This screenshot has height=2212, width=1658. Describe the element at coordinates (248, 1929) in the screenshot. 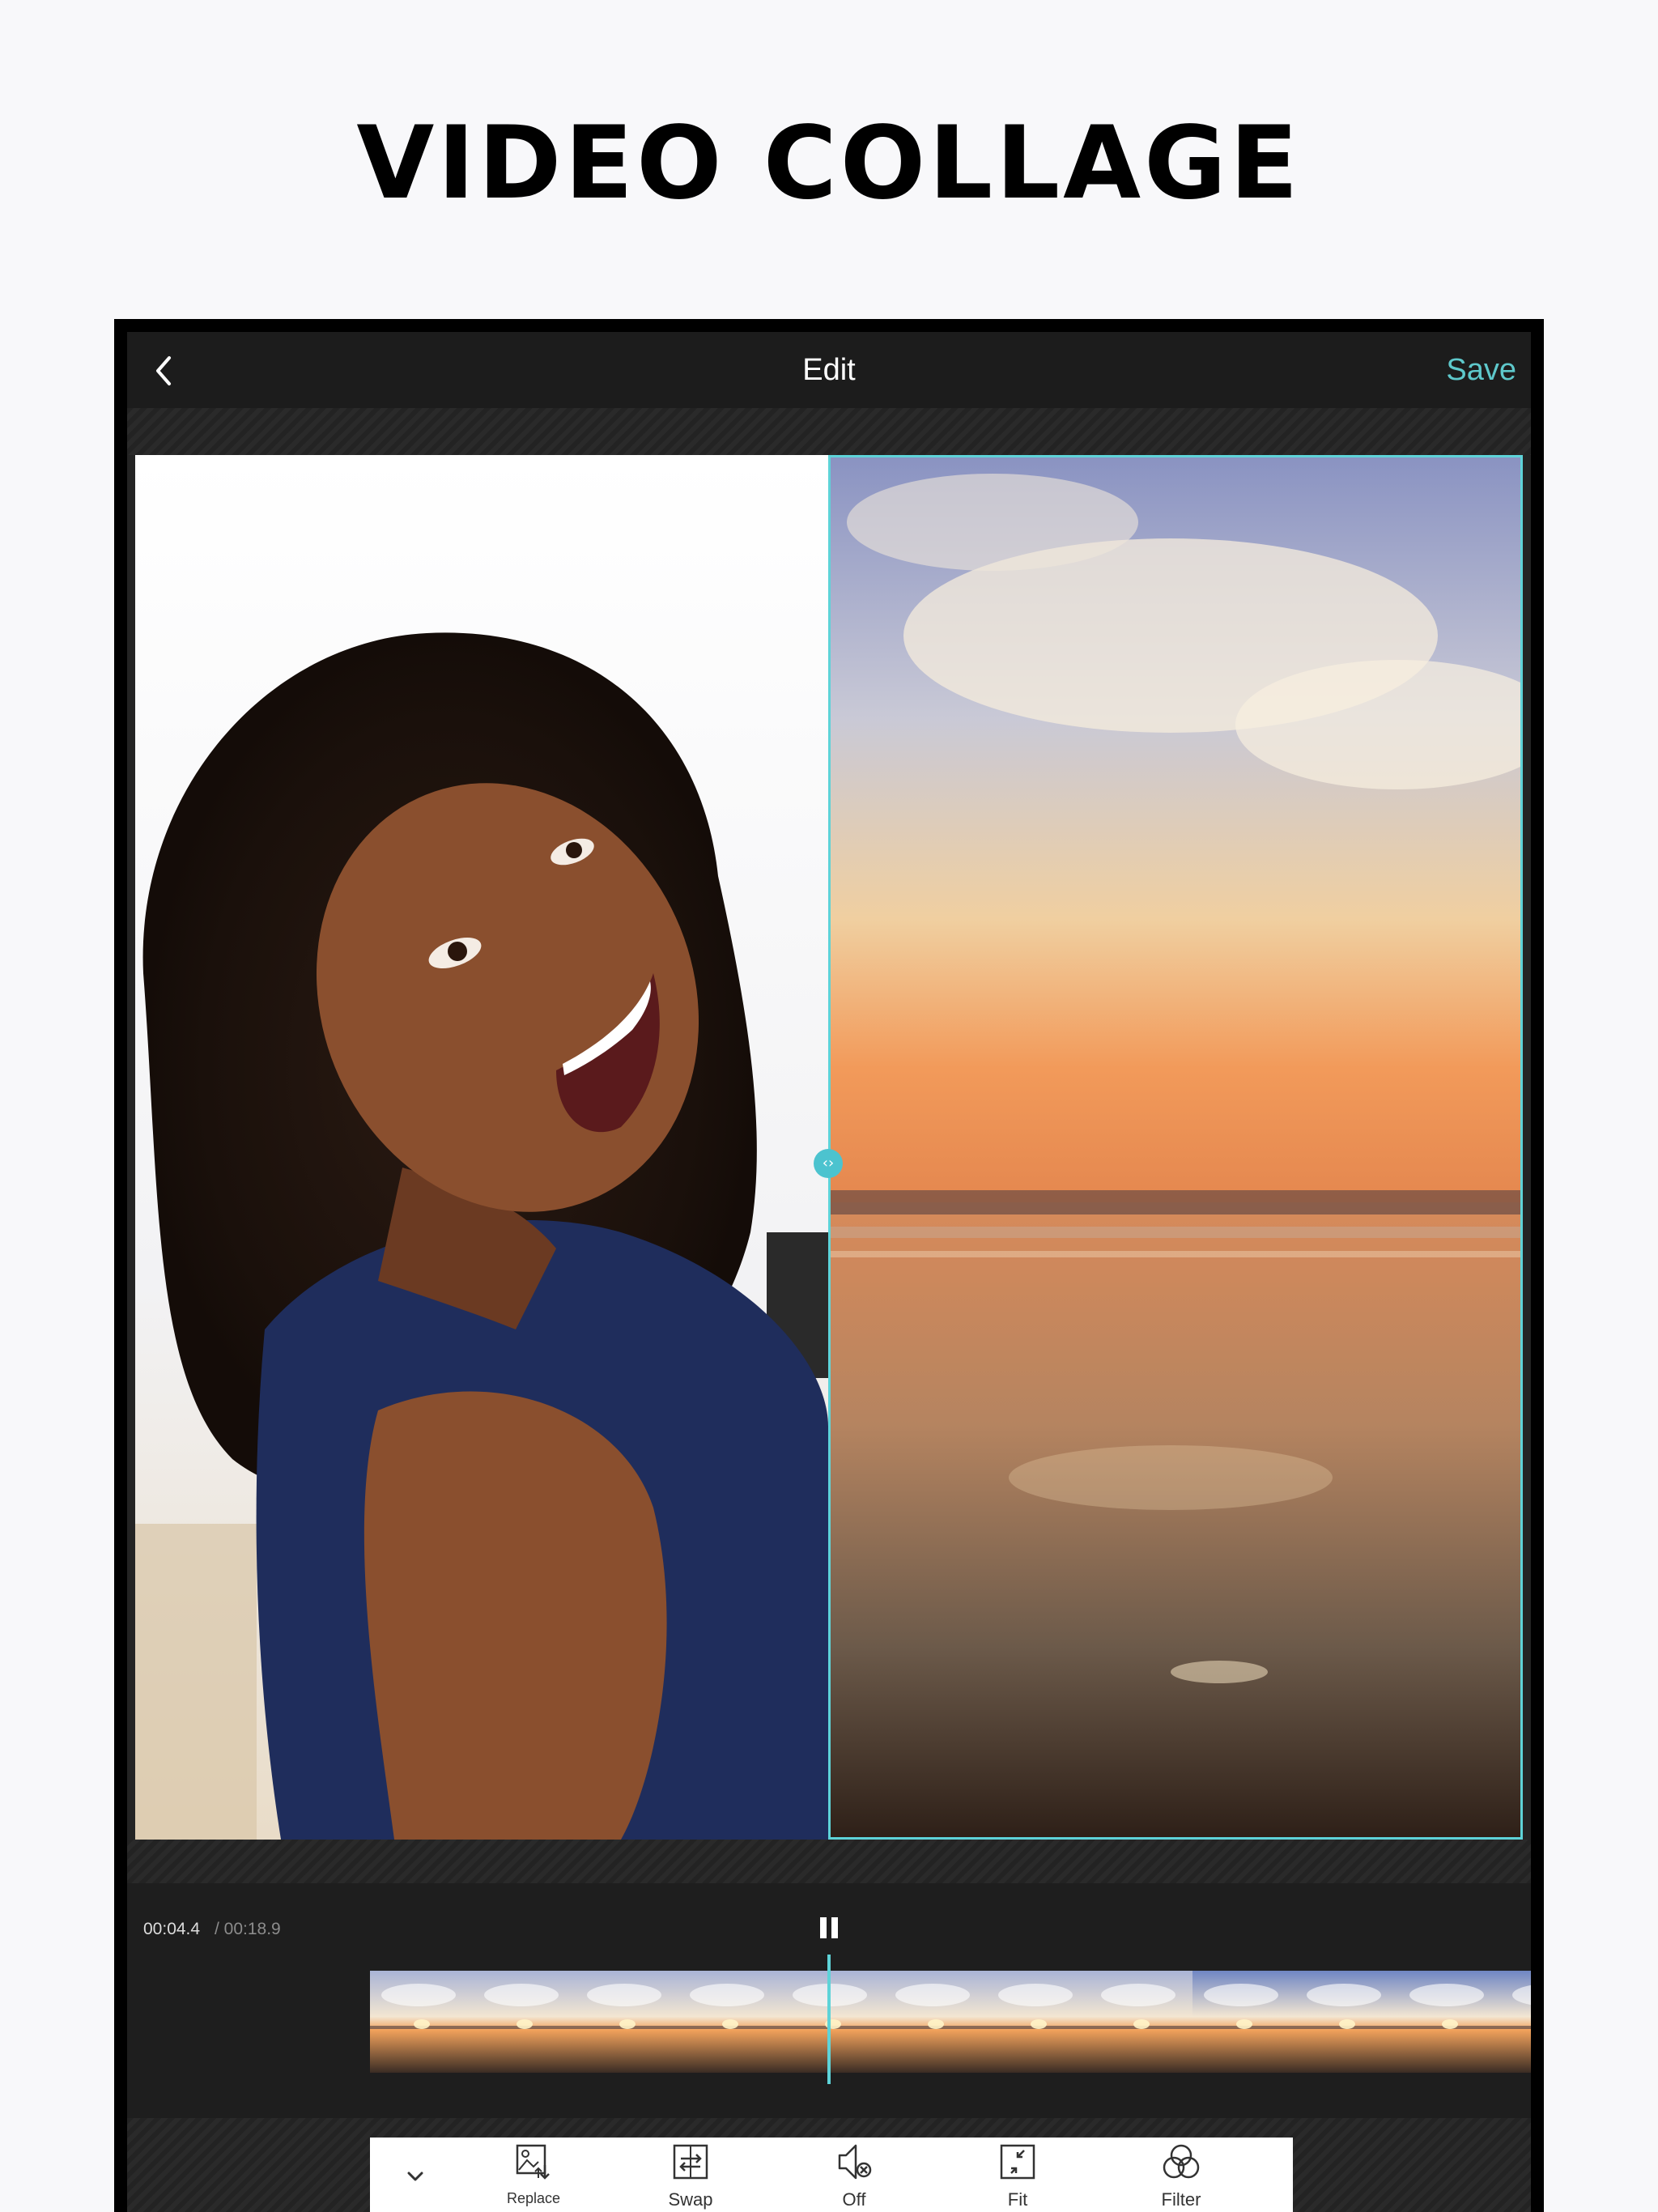

I see `total-duration: / 00:18.9` at that location.